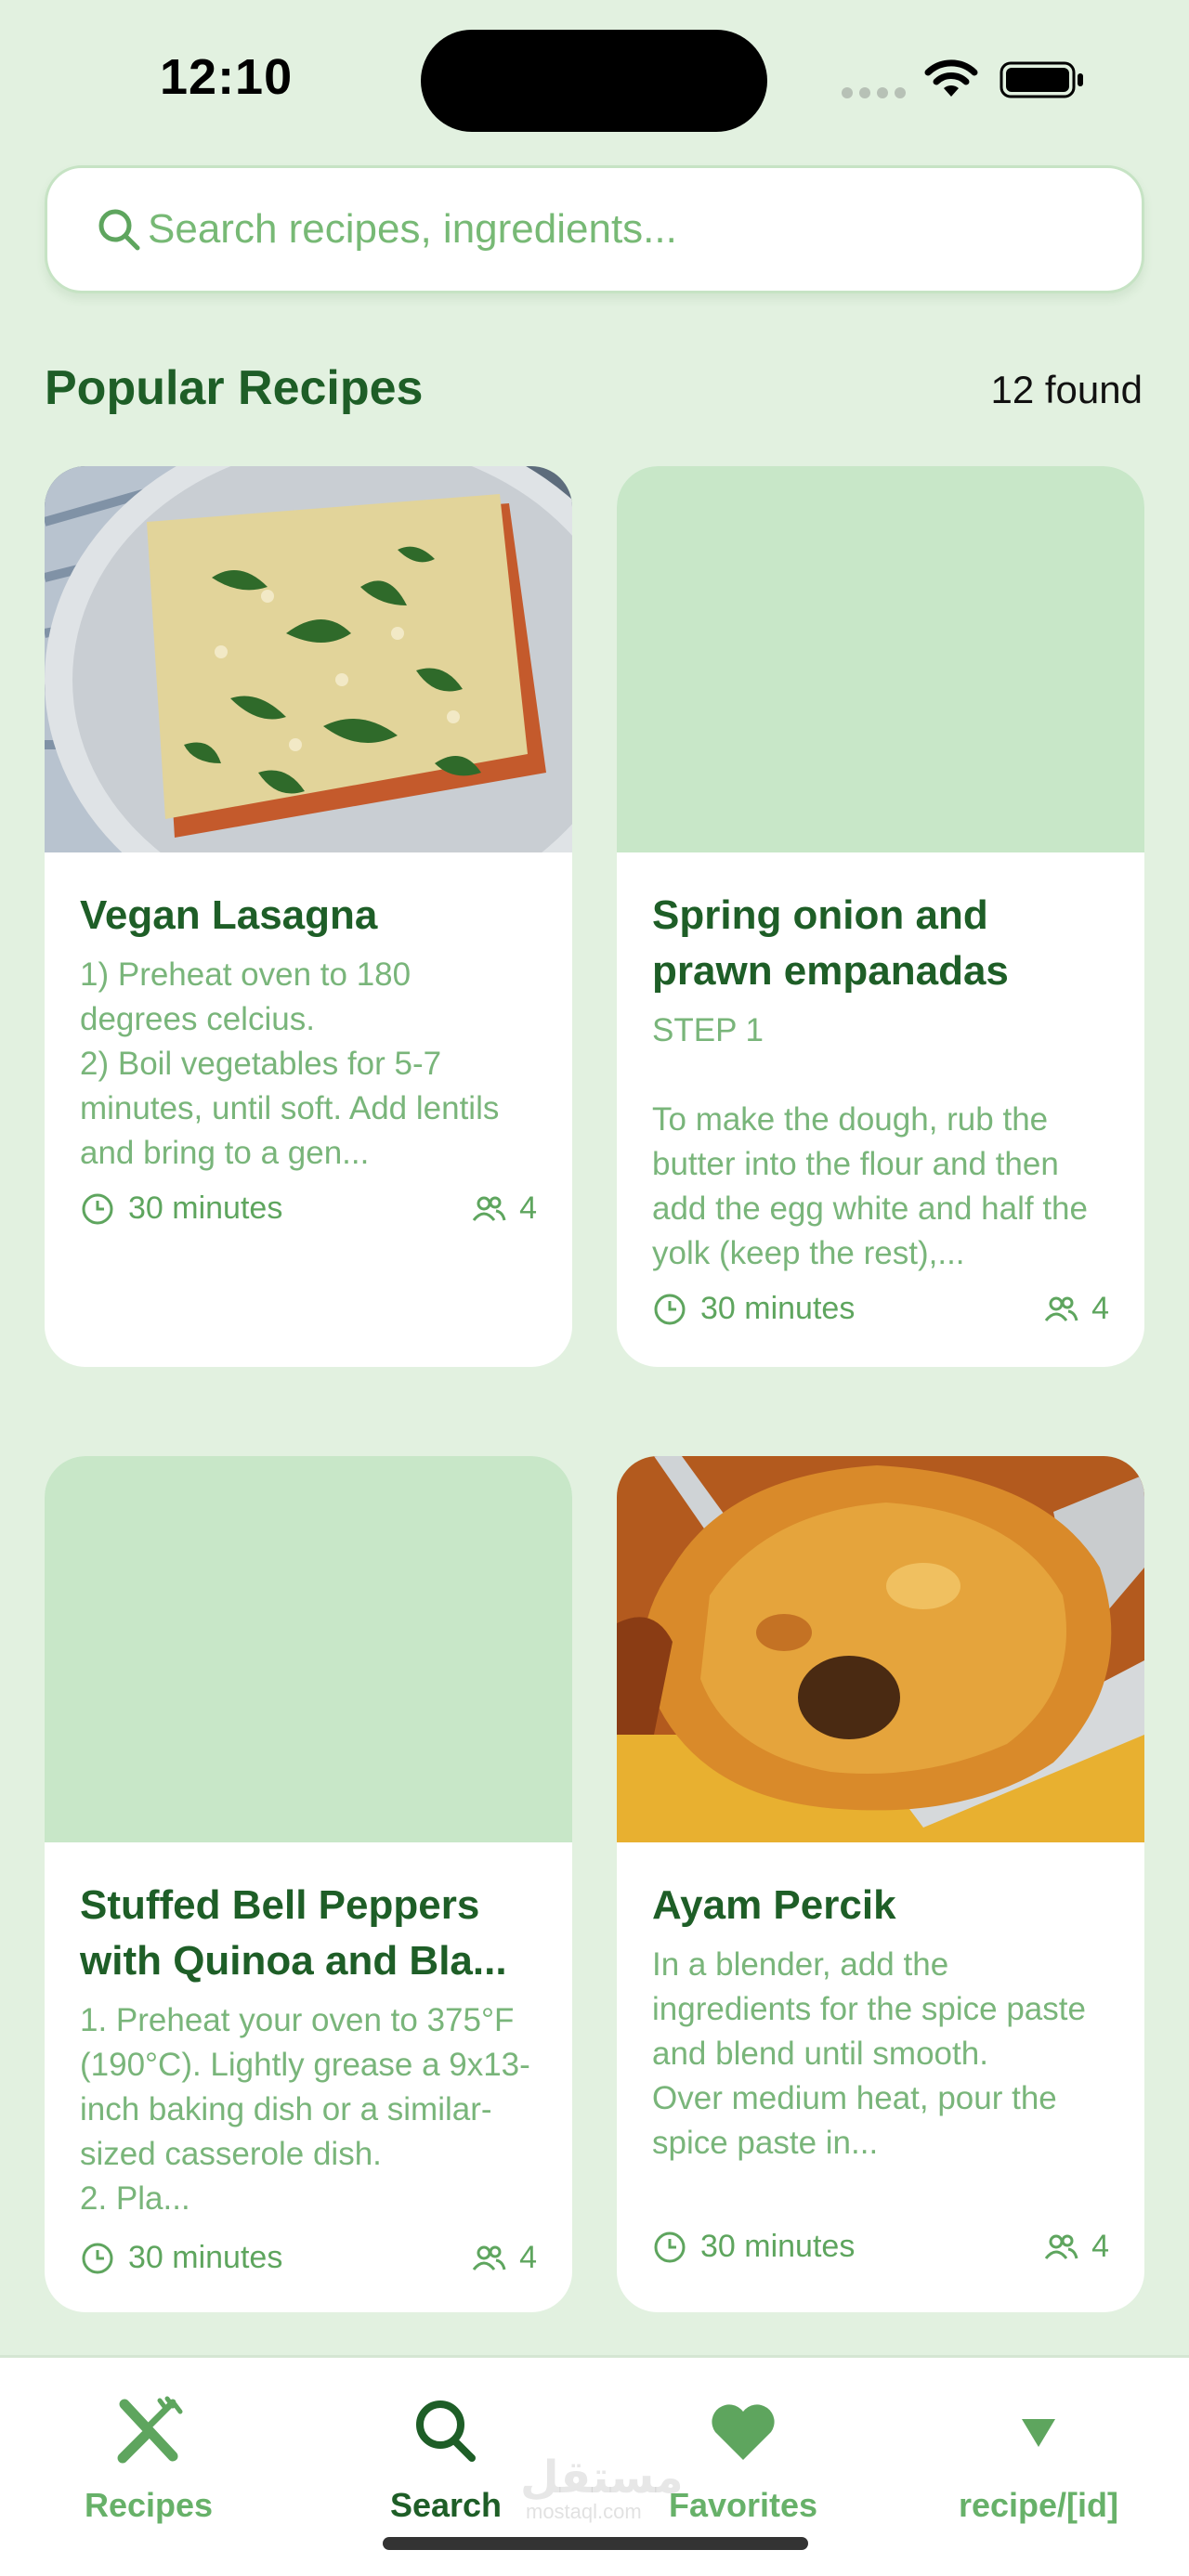 Image resolution: width=1189 pixels, height=2576 pixels. What do you see at coordinates (602, 2478) in the screenshot?
I see `watermark-logo: مستقل` at bounding box center [602, 2478].